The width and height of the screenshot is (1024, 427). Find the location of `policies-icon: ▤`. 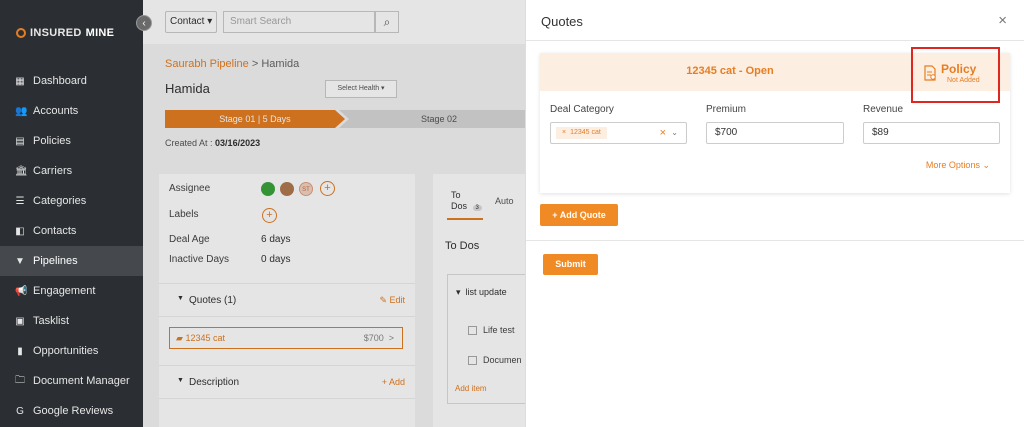

policies-icon: ▤ is located at coordinates (20, 141).